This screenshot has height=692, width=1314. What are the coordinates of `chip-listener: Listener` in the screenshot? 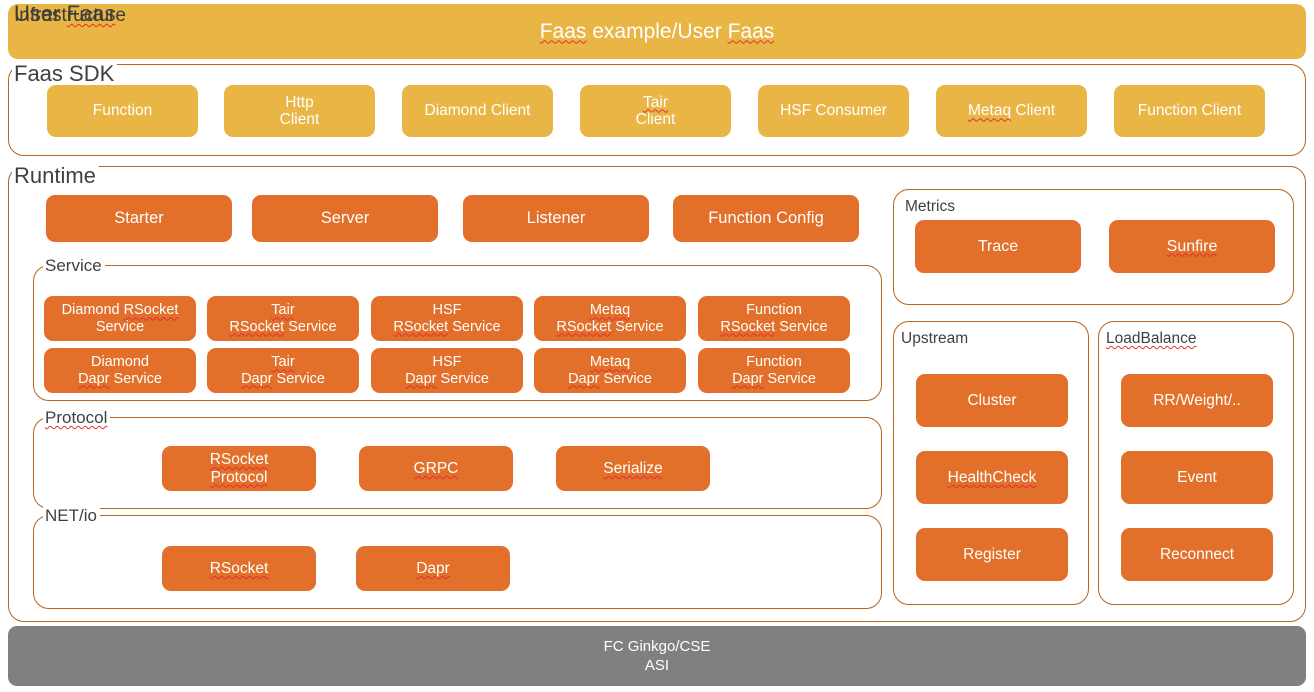 It's located at (556, 218).